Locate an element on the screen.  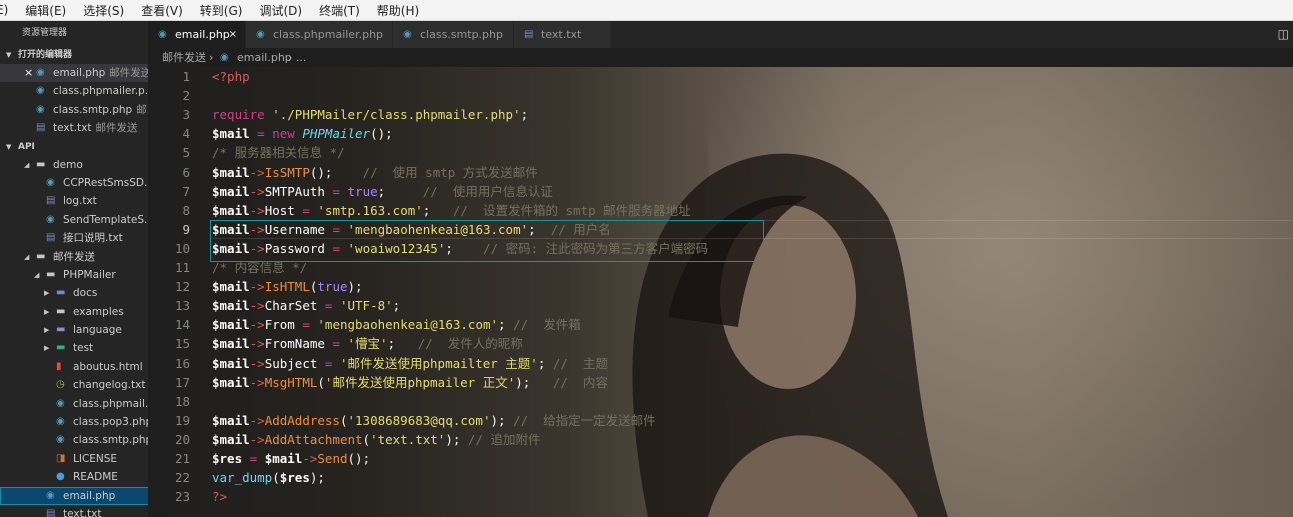
tree-item: ● README is located at coordinates (80, 477).